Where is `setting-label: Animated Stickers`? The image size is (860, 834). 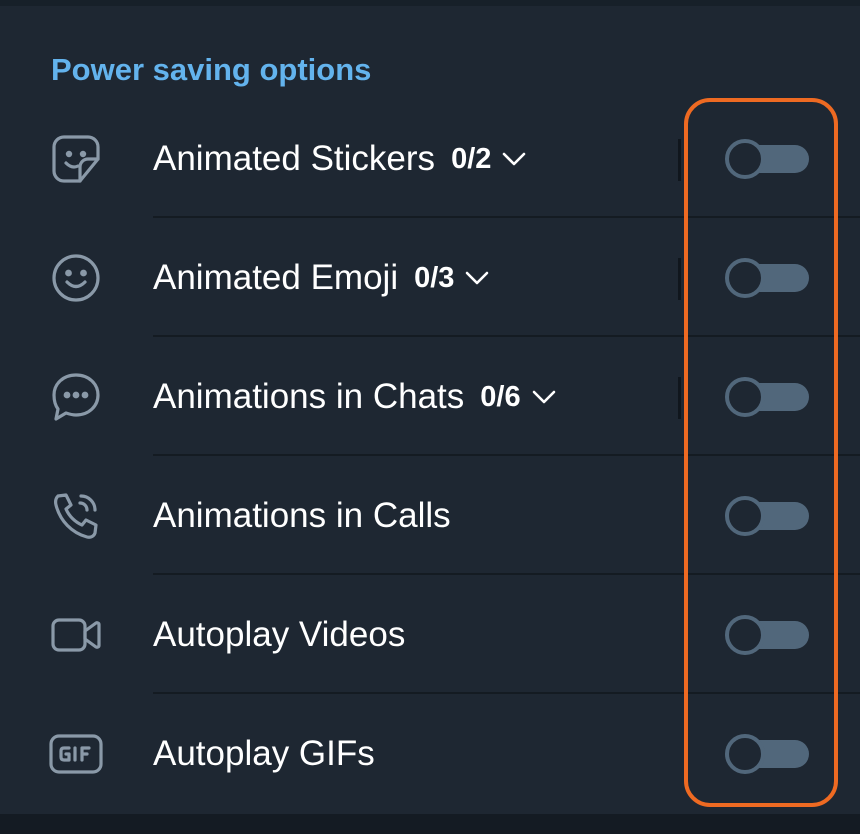 setting-label: Animated Stickers is located at coordinates (294, 158).